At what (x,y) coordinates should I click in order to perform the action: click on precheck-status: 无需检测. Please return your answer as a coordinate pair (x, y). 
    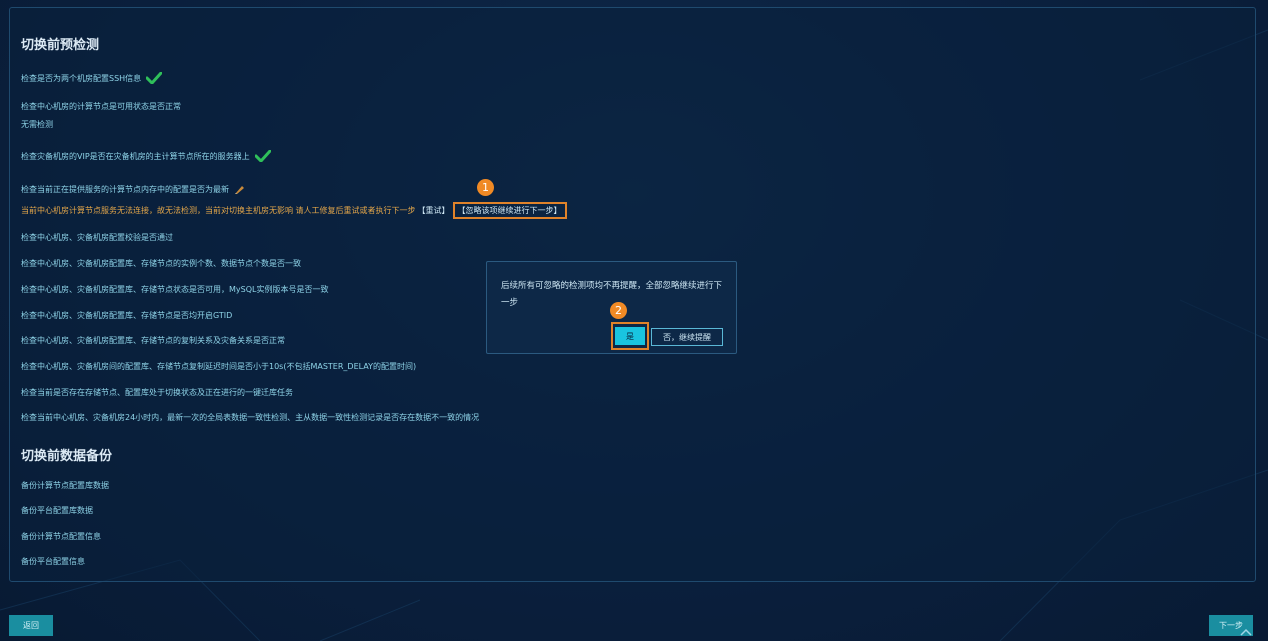
    Looking at the image, I should click on (37, 124).